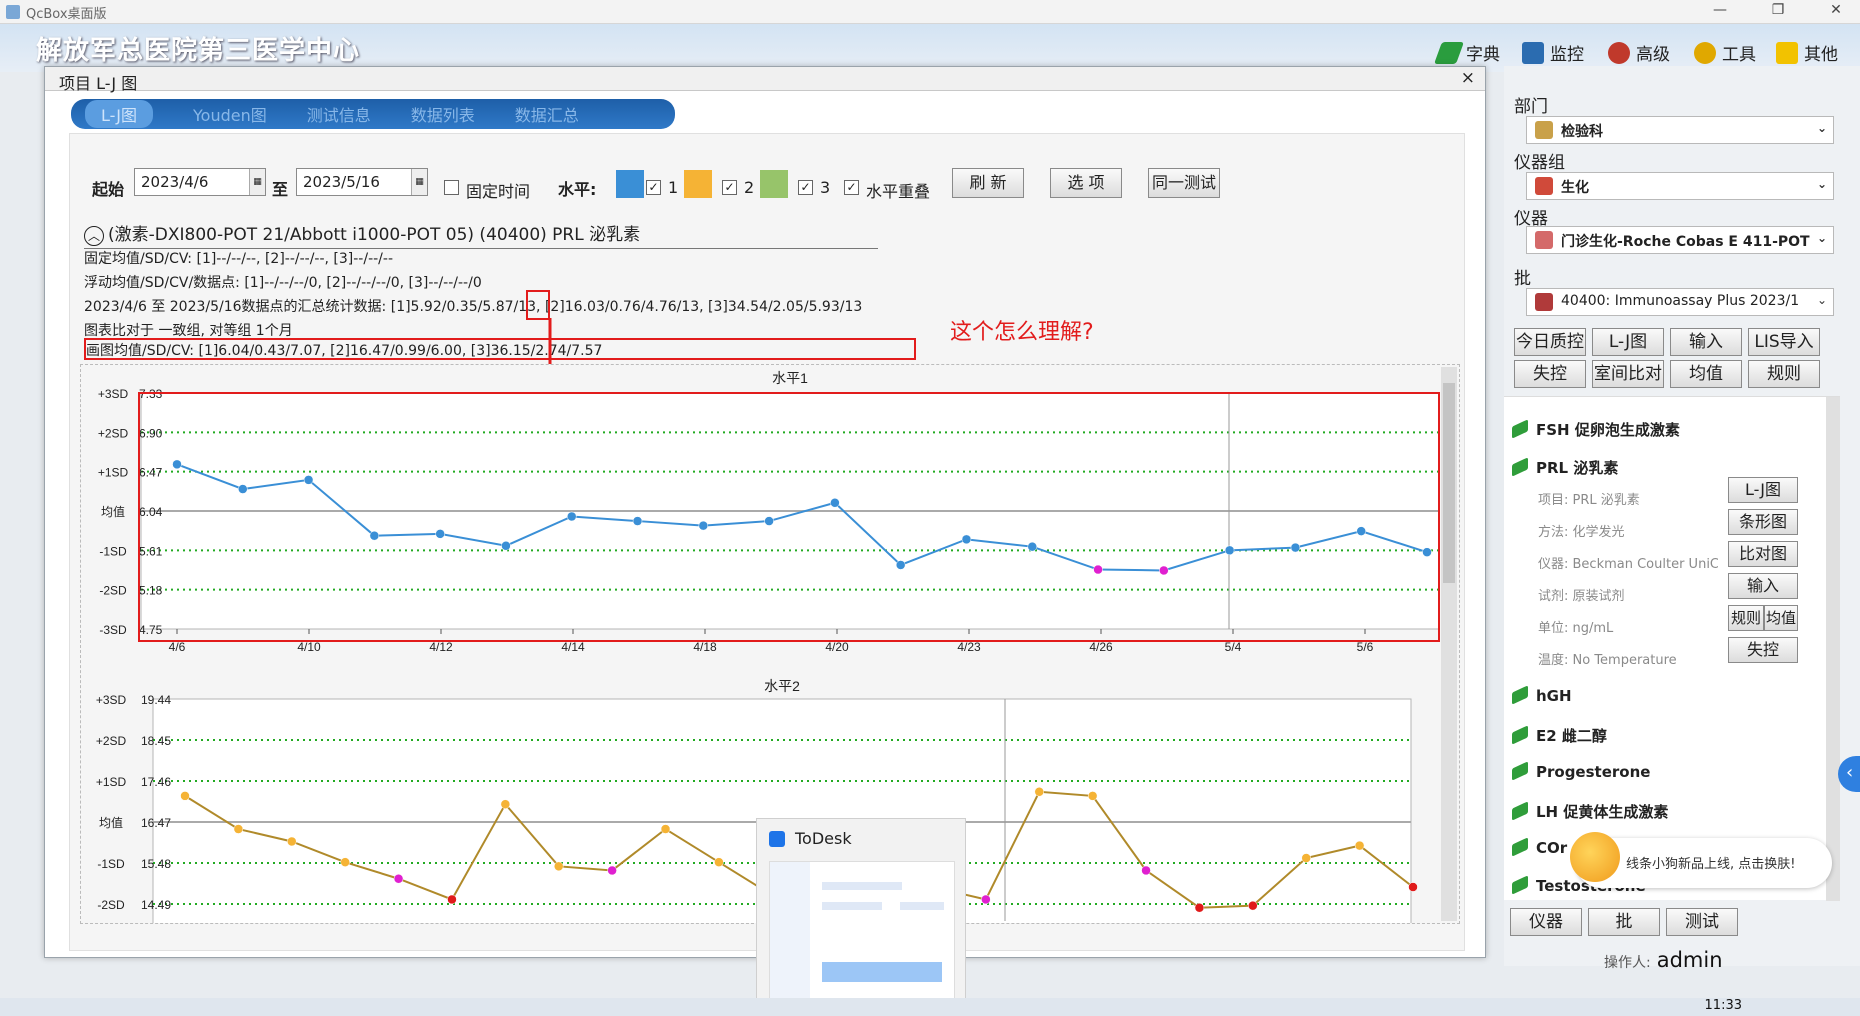  Describe the element at coordinates (1590, 811) in the screenshot. I see `list-item: LH 促黄体生成激素` at that location.